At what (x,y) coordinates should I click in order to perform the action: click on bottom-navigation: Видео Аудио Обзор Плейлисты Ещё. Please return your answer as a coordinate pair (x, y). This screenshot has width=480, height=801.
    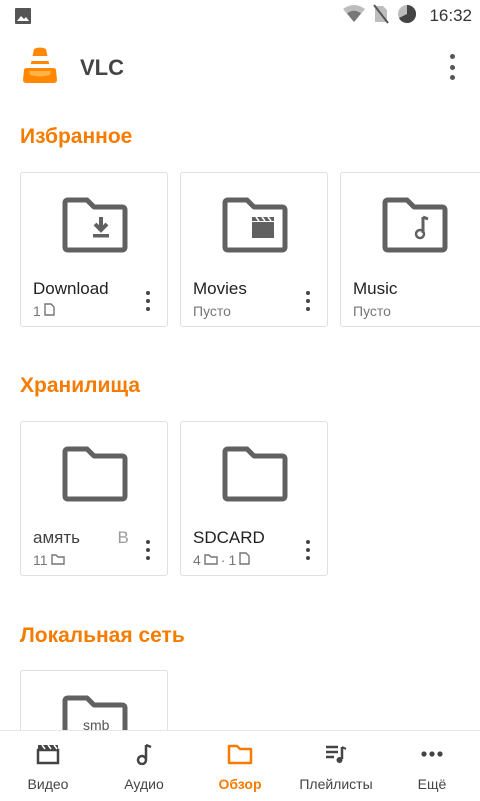
    Looking at the image, I should click on (240, 765).